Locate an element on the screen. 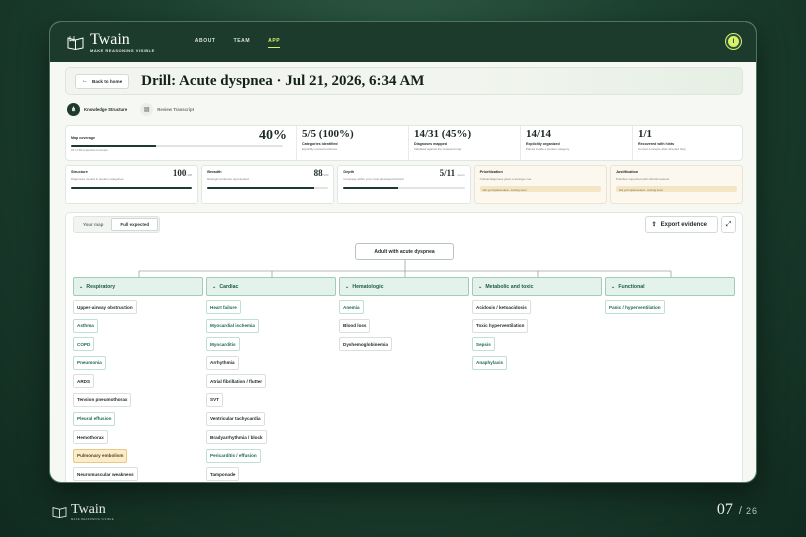 The width and height of the screenshot is (806, 537). nav-app: APP is located at coordinates (274, 42).